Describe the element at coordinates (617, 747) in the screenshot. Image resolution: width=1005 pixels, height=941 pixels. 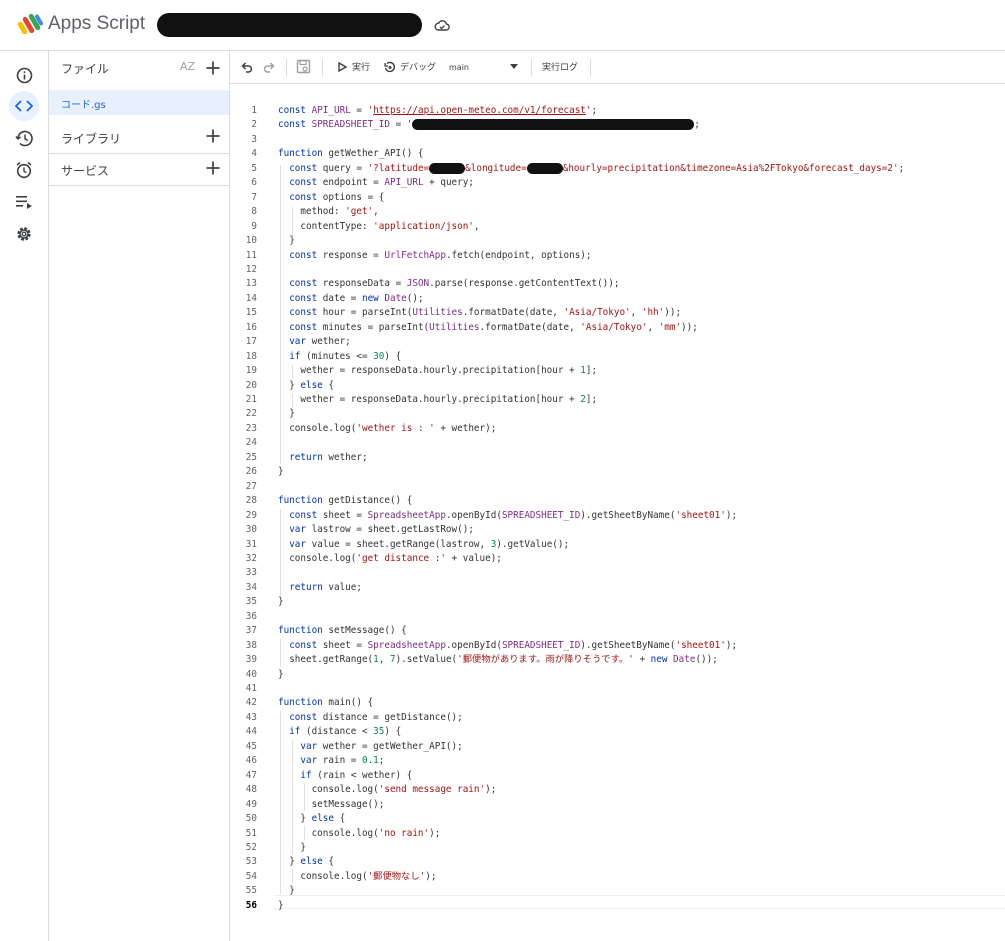
I see `code-line: 45 var wether = getWether_API();` at that location.